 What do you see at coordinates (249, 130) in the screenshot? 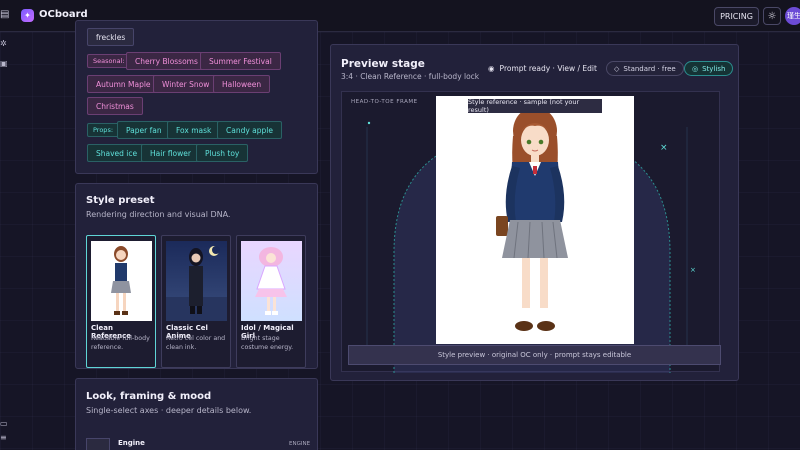
I see `chip-candy-apple: Candy apple` at bounding box center [249, 130].